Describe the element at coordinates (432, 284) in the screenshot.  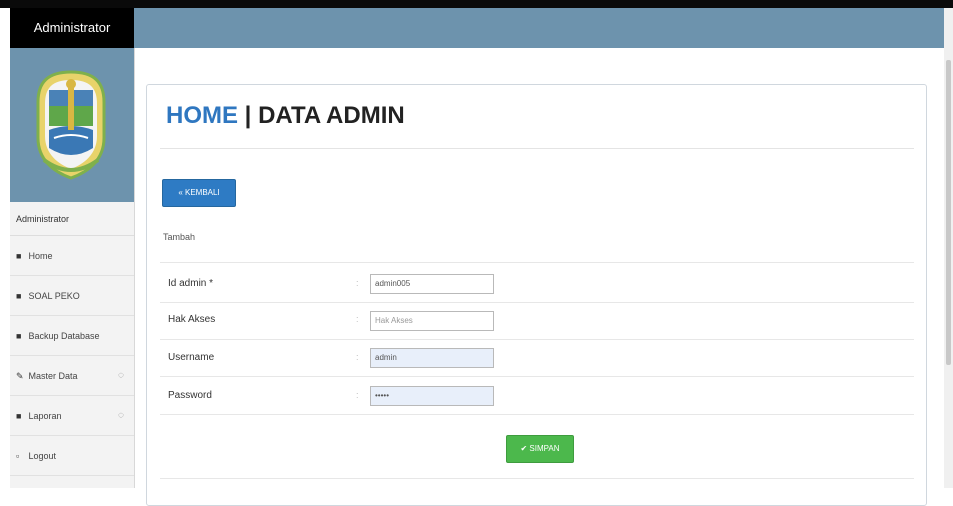
I see `id-admin-input: admin005` at that location.